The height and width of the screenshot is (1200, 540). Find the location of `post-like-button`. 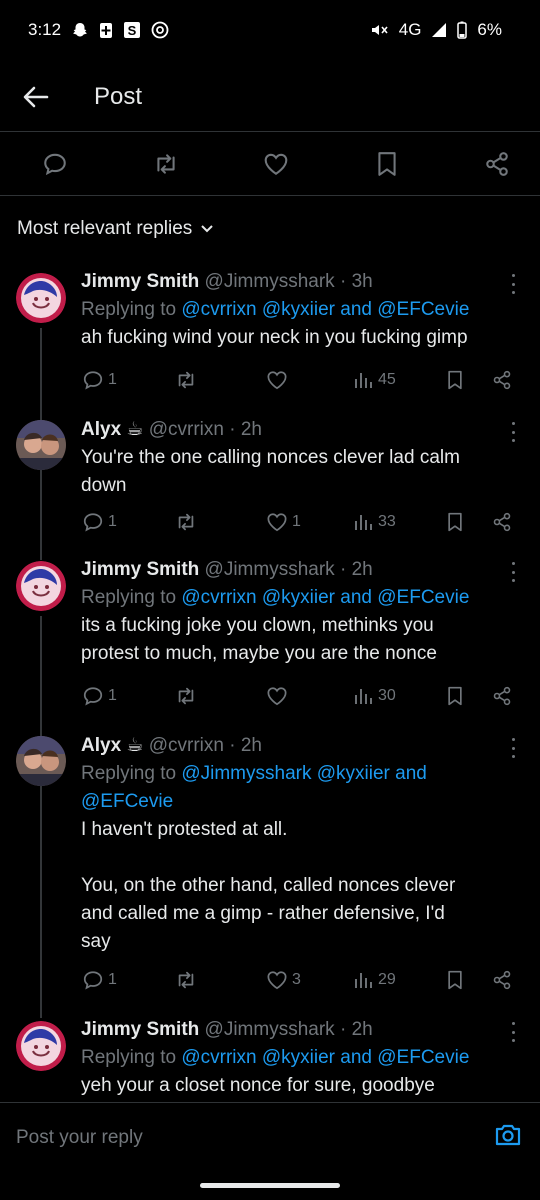

post-like-button is located at coordinates (276, 164).